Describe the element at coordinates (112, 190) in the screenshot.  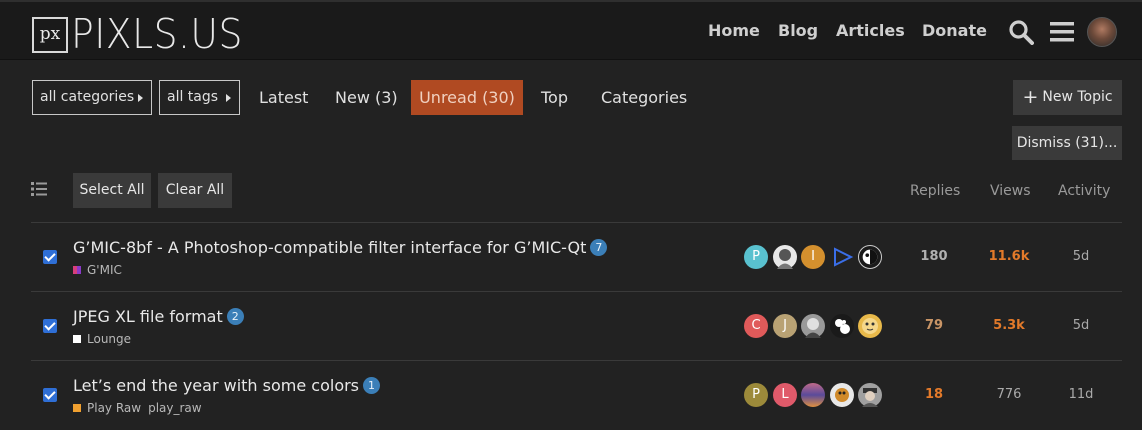
I see `select-all-button: Select All` at that location.